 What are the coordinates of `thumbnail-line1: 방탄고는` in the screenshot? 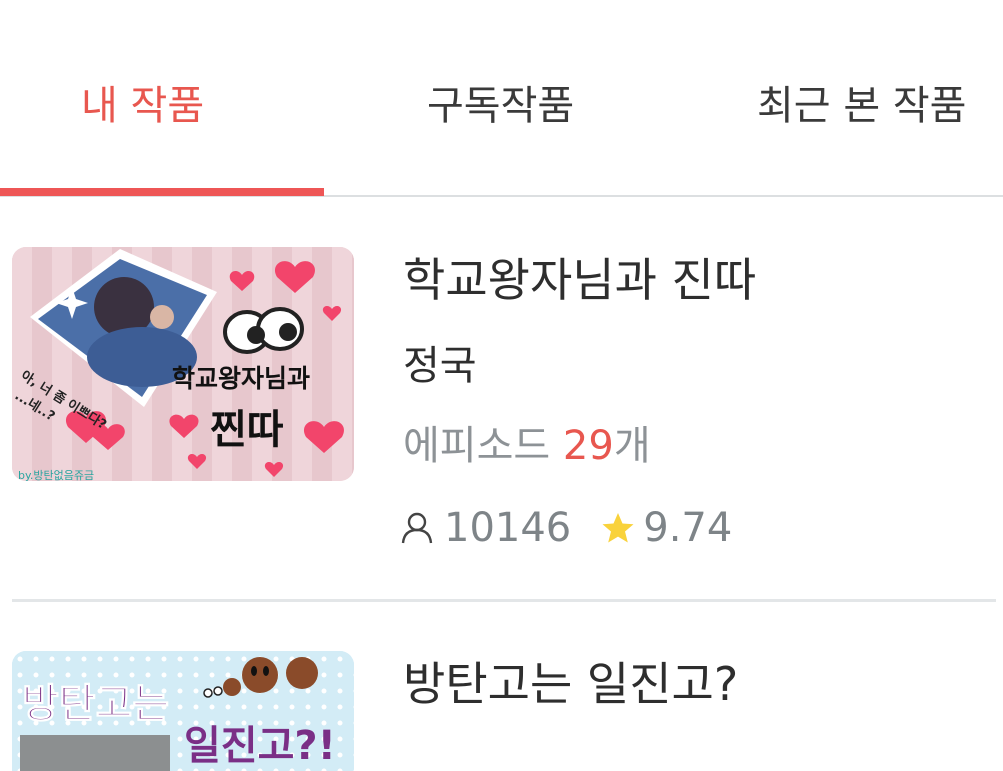 It's located at (95, 704).